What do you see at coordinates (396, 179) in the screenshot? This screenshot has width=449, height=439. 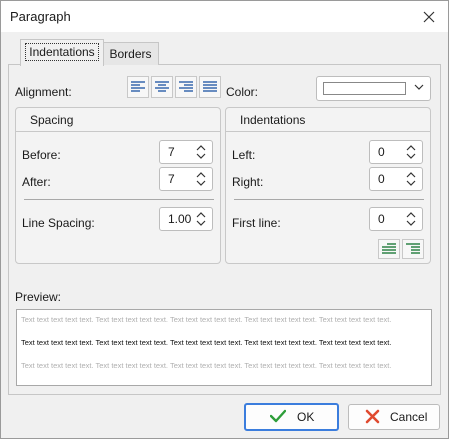 I see `right-indent-stepper: 0` at bounding box center [396, 179].